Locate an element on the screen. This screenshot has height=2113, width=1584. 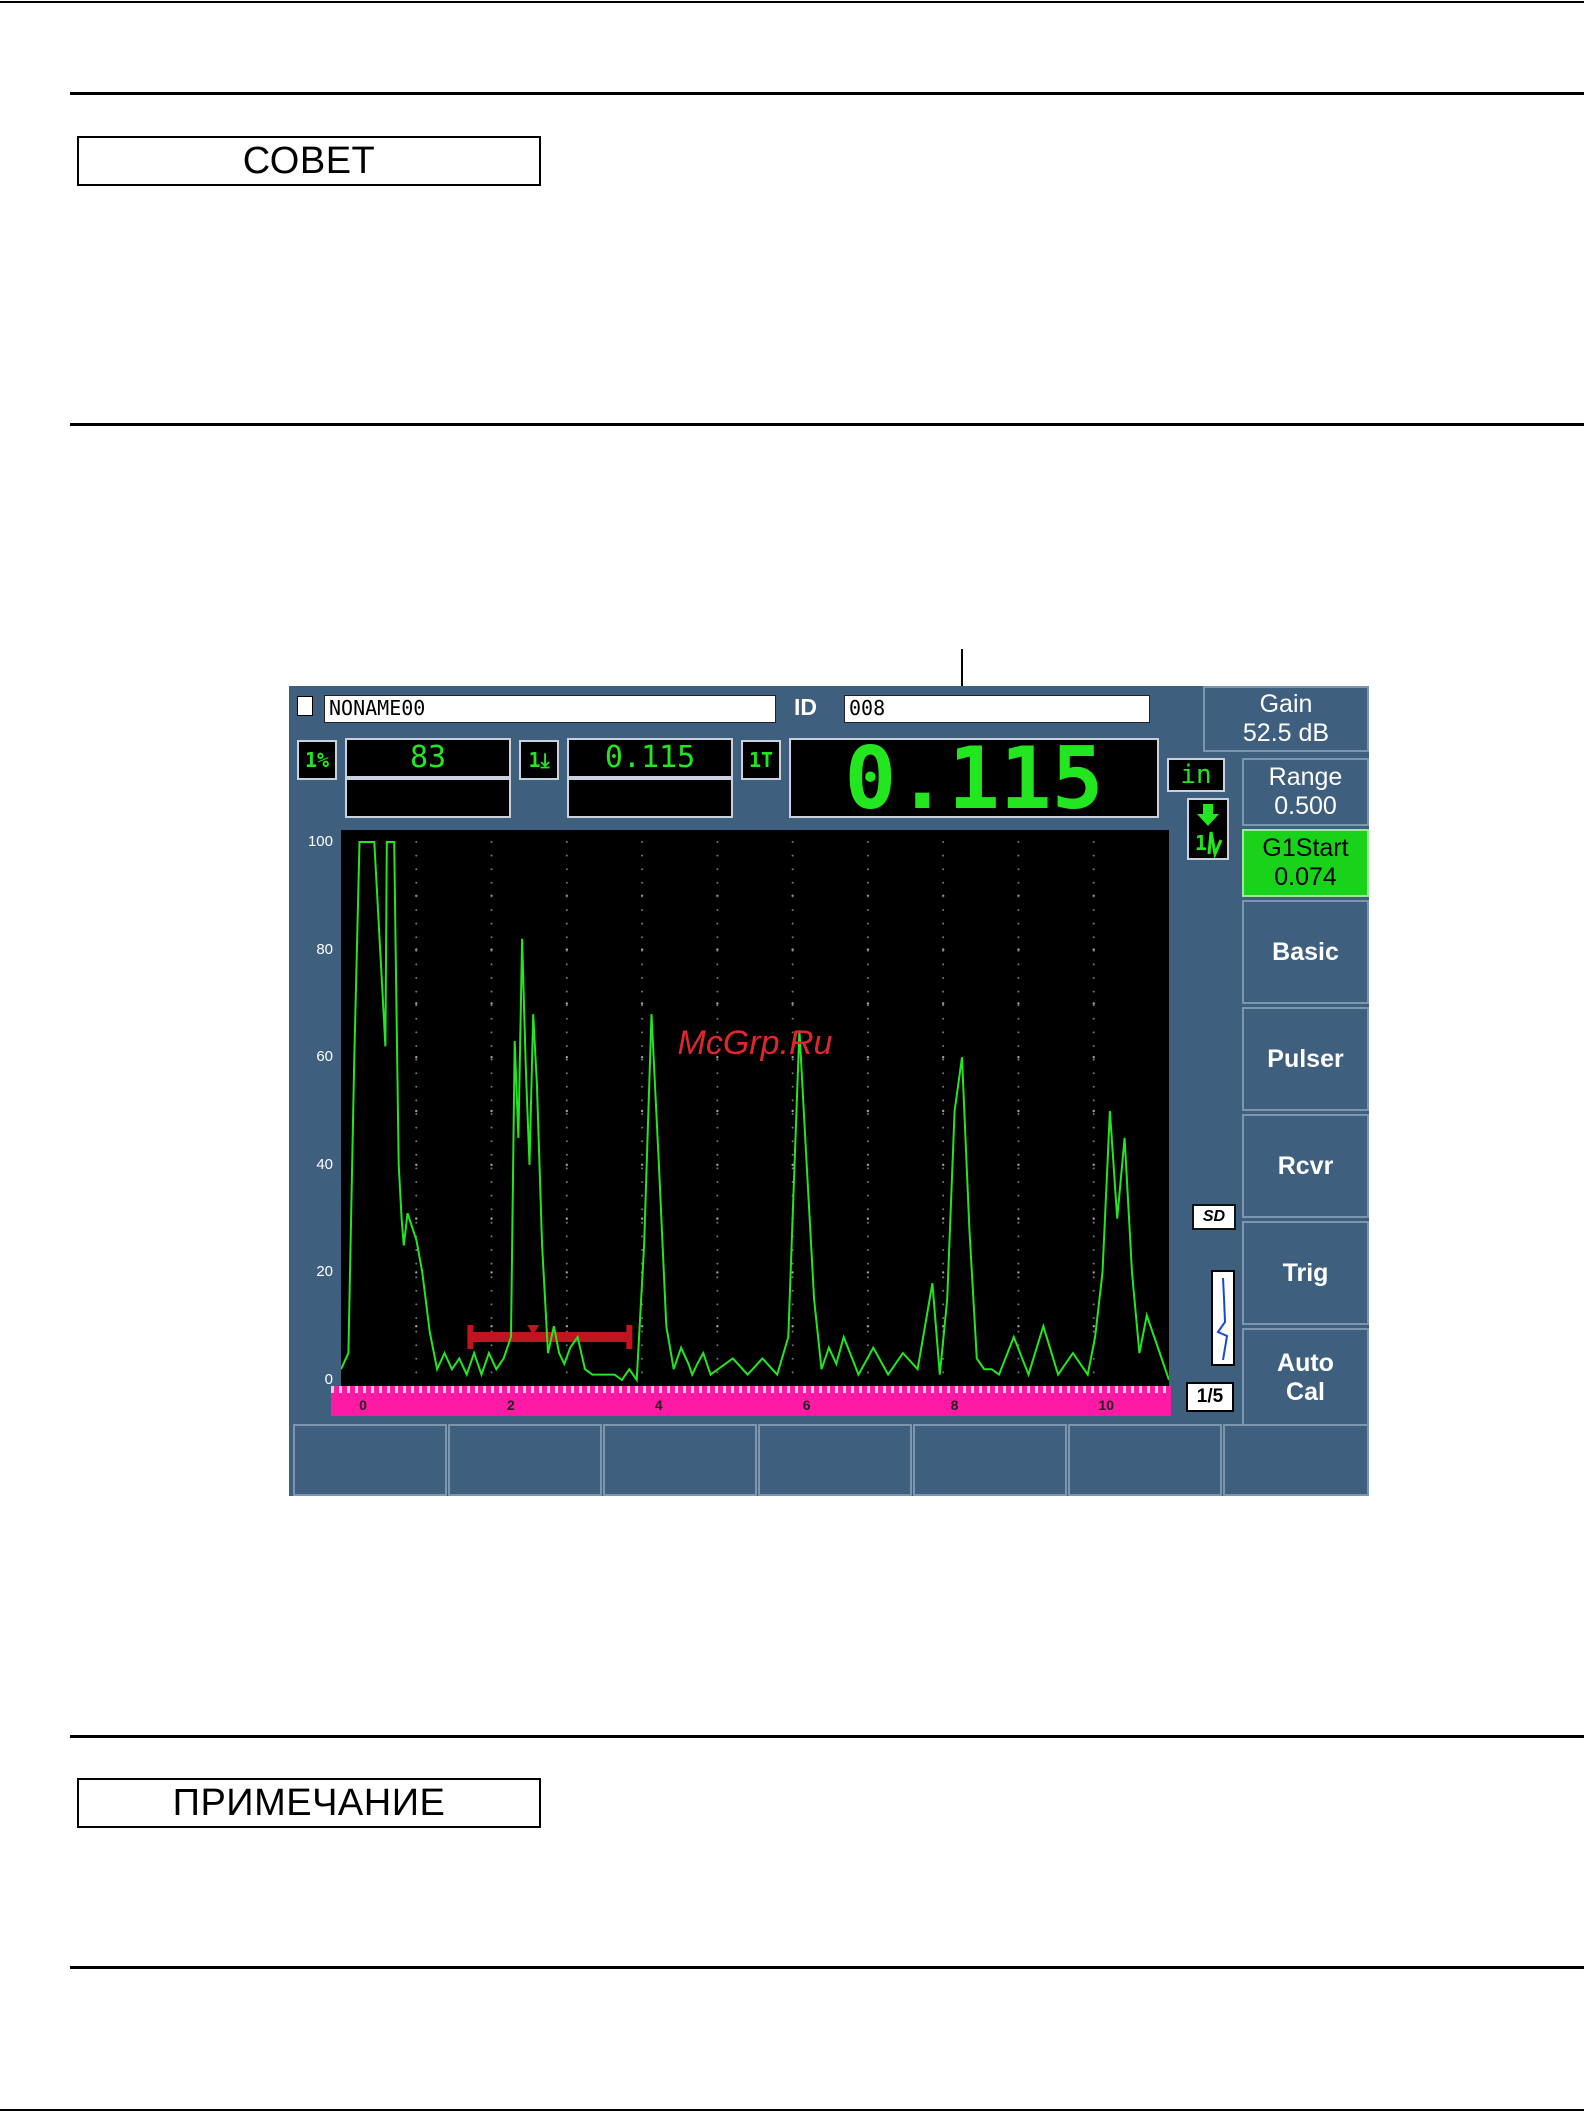
battery-icon is located at coordinates (1223, 1318).